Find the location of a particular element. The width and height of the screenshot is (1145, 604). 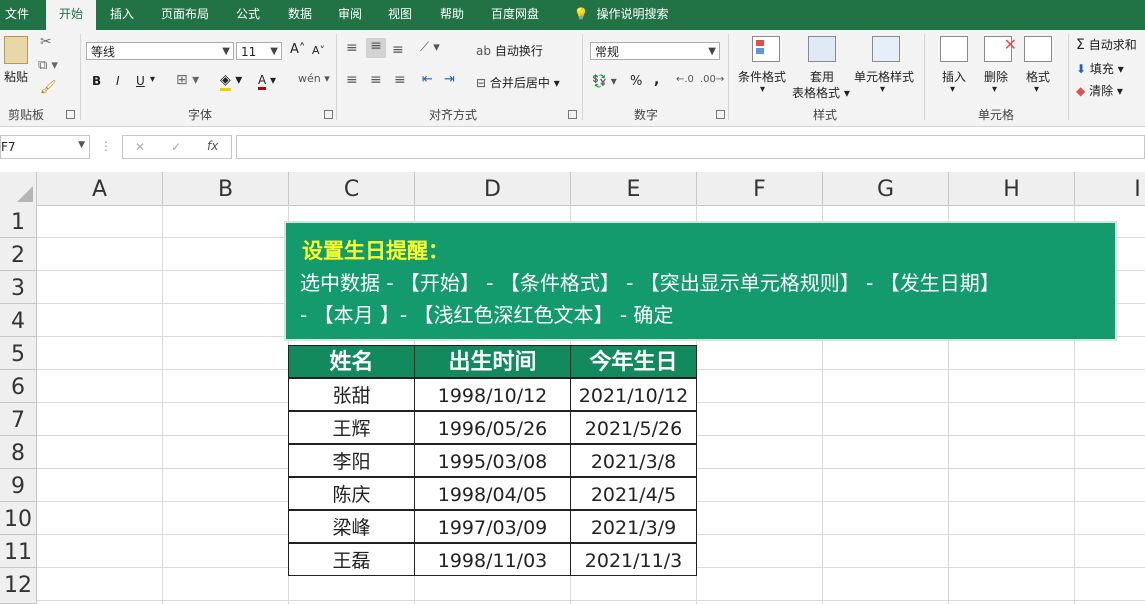

row-header-1: 1 is located at coordinates (18, 221).